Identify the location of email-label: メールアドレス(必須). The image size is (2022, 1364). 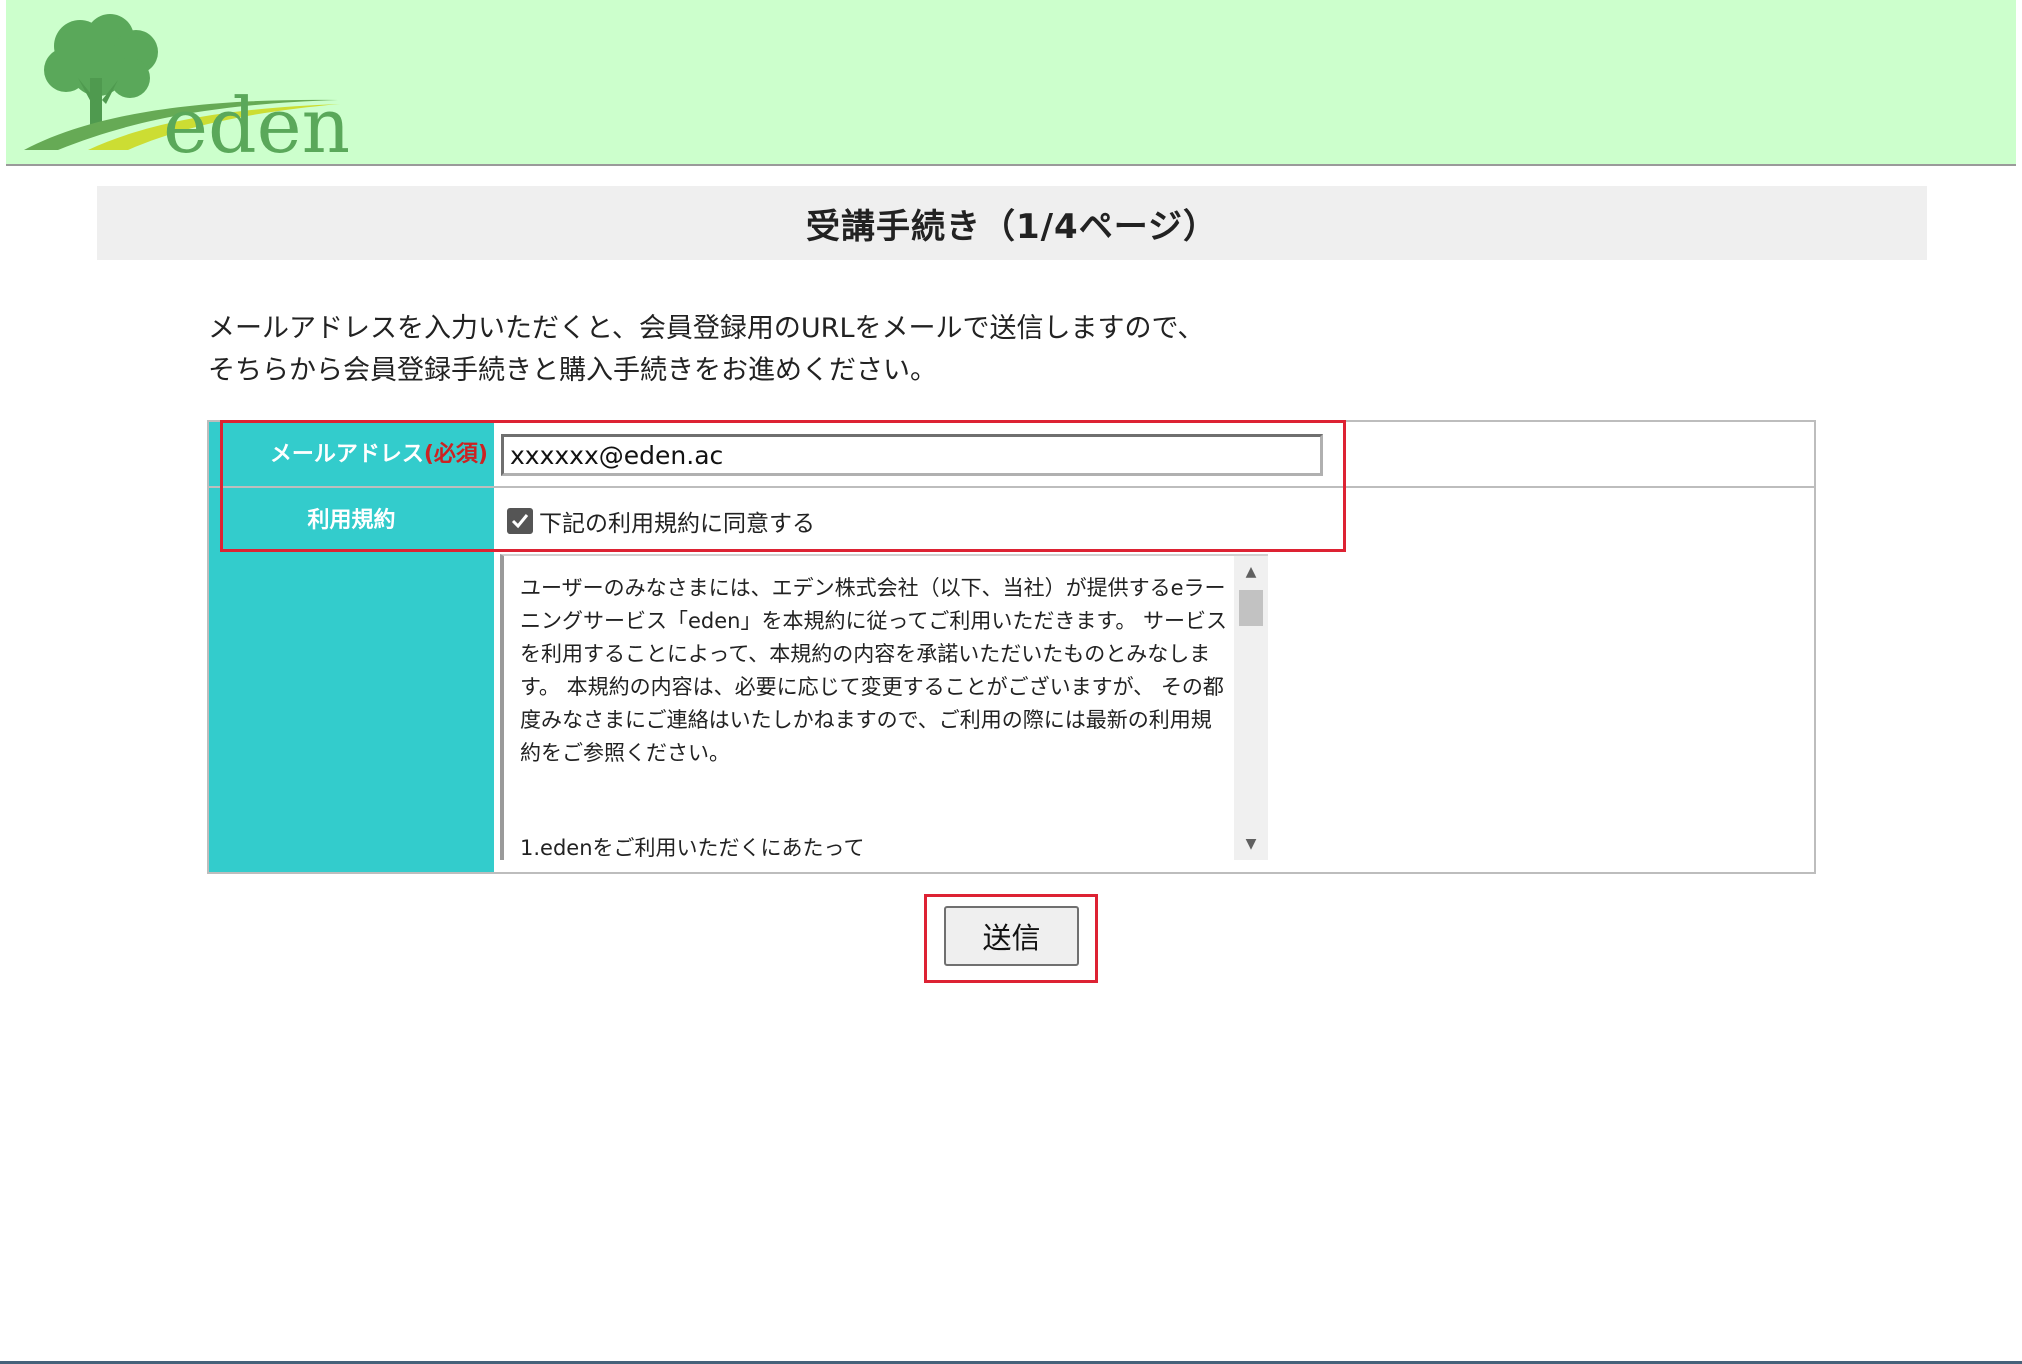
(351, 452).